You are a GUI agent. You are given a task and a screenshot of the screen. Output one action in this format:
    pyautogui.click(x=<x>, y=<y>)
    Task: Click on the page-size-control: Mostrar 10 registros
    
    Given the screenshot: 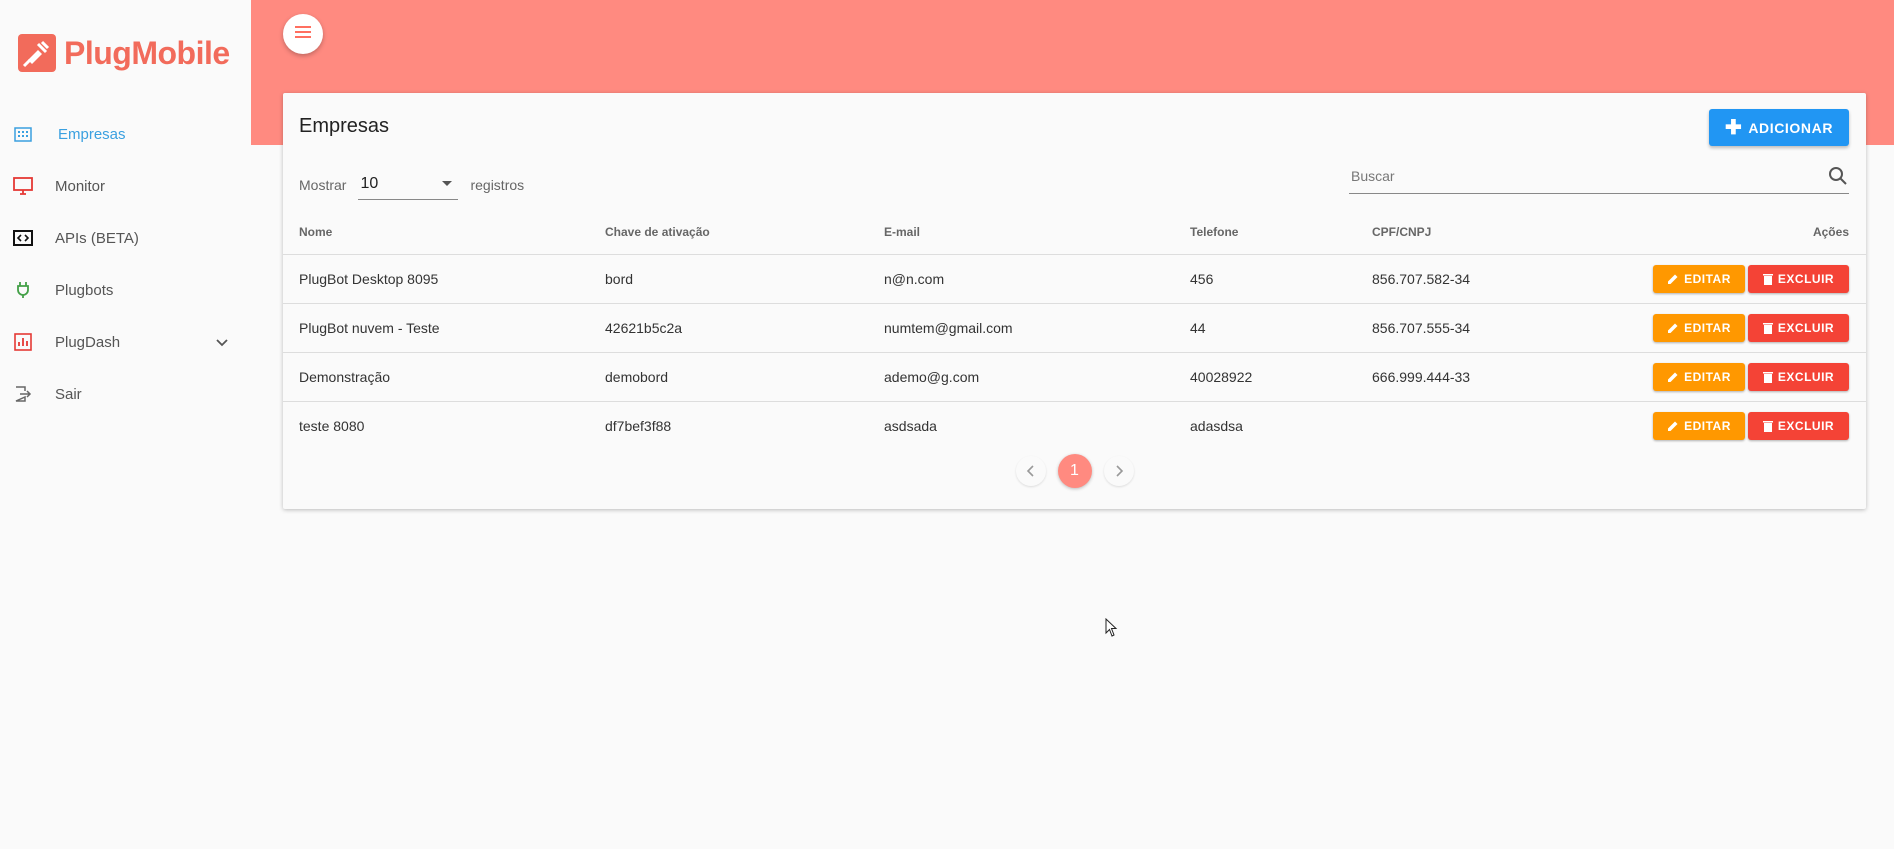 What is the action you would take?
    pyautogui.click(x=411, y=184)
    